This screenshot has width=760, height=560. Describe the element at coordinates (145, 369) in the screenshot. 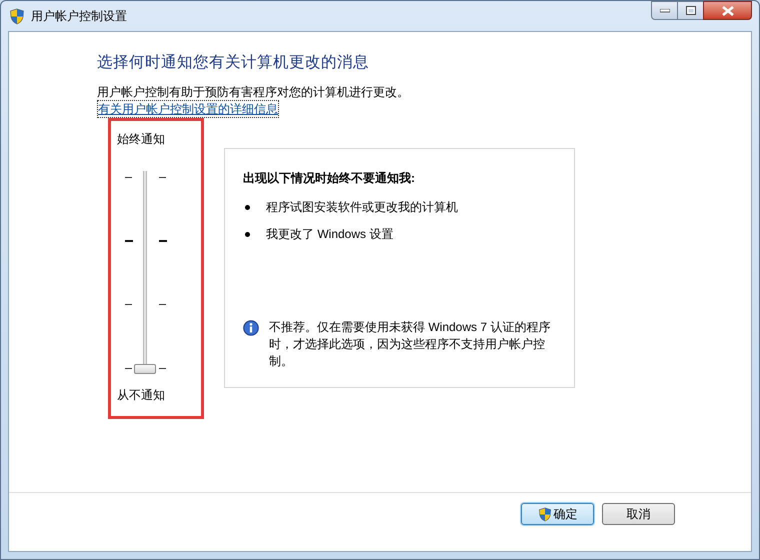

I see `slider-thumb` at that location.